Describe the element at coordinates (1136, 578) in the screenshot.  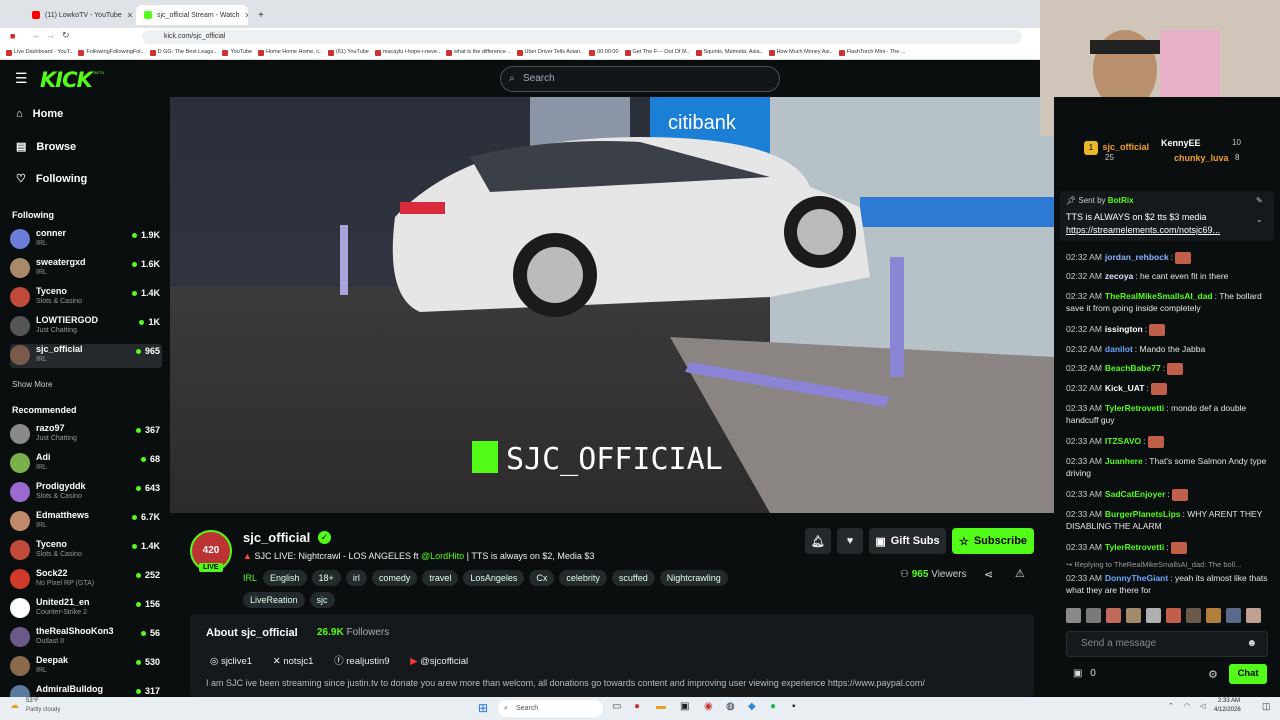
I see `chat-username: DonnyTheGiant` at that location.